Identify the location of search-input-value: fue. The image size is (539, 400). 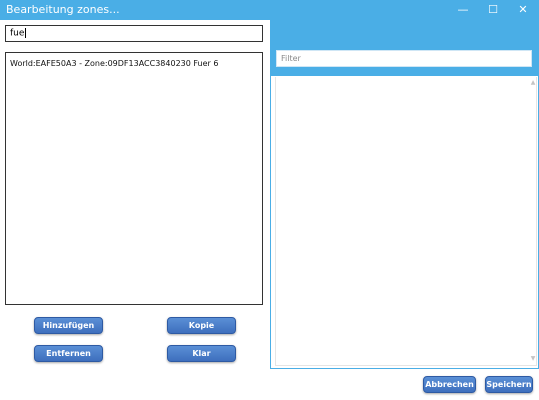
(17, 33).